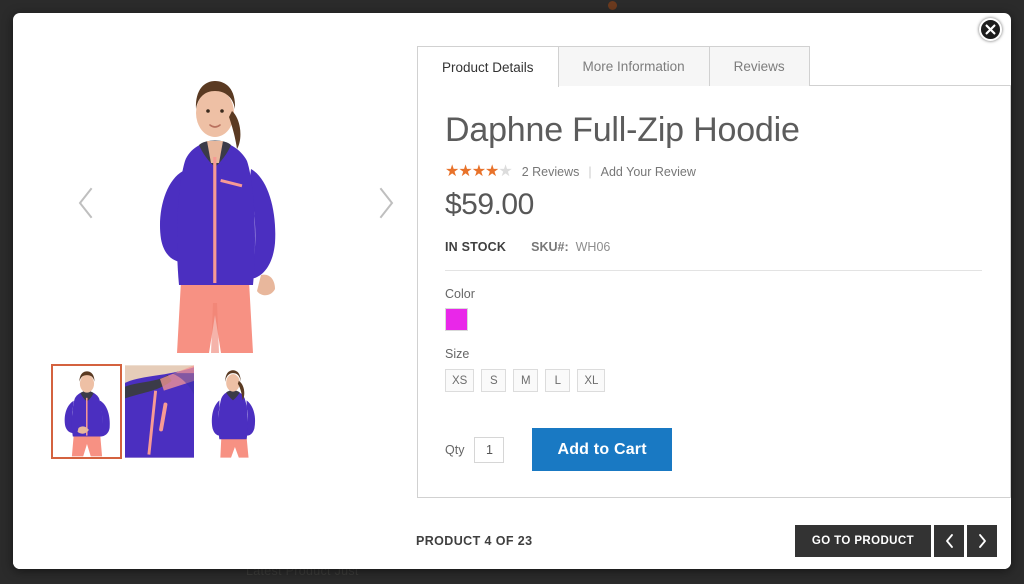  What do you see at coordinates (526, 381) in the screenshot?
I see `size-option-m: M` at bounding box center [526, 381].